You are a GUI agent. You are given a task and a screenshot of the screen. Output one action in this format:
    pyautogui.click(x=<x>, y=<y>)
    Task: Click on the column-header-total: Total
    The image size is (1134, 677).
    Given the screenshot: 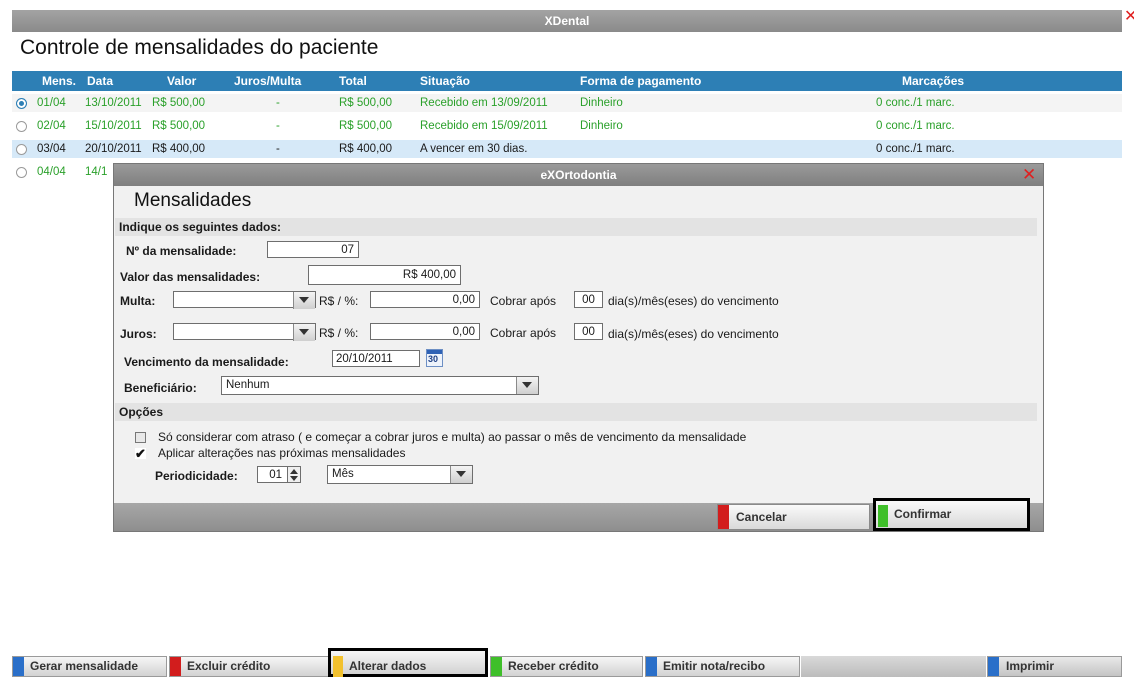 What is the action you would take?
    pyautogui.click(x=353, y=81)
    